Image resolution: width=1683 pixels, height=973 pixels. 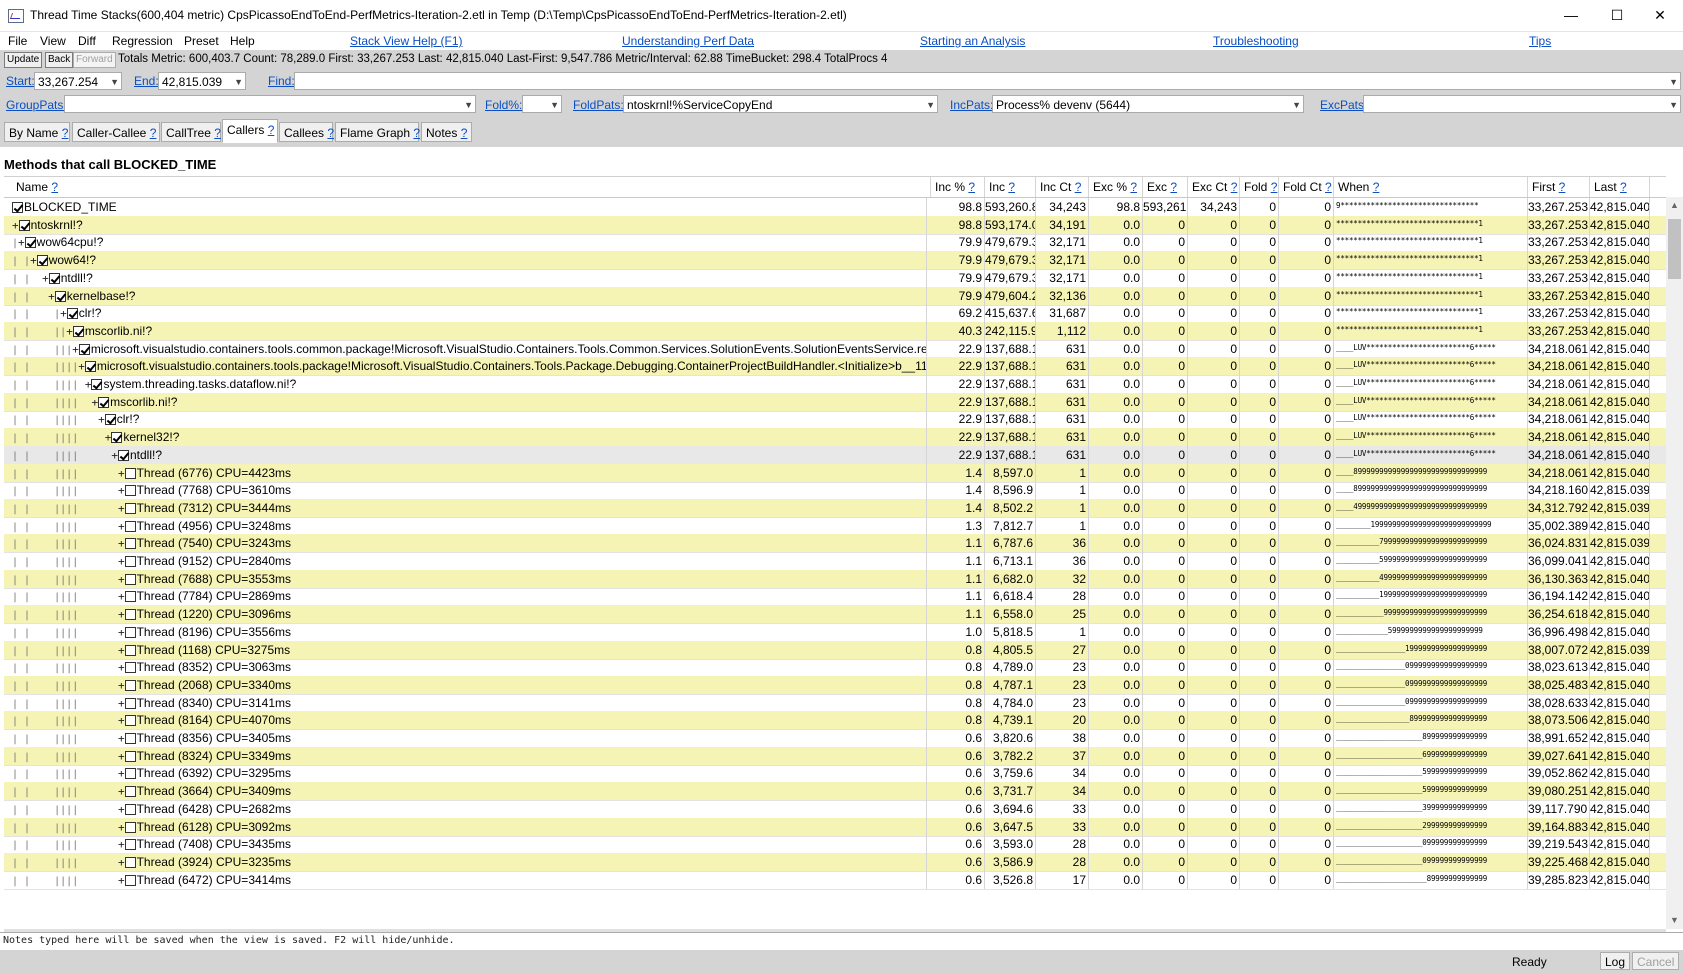 I want to click on name-cell: | | |||| + Thread (3664) CPU=3409ms, so click(x=465, y=791).